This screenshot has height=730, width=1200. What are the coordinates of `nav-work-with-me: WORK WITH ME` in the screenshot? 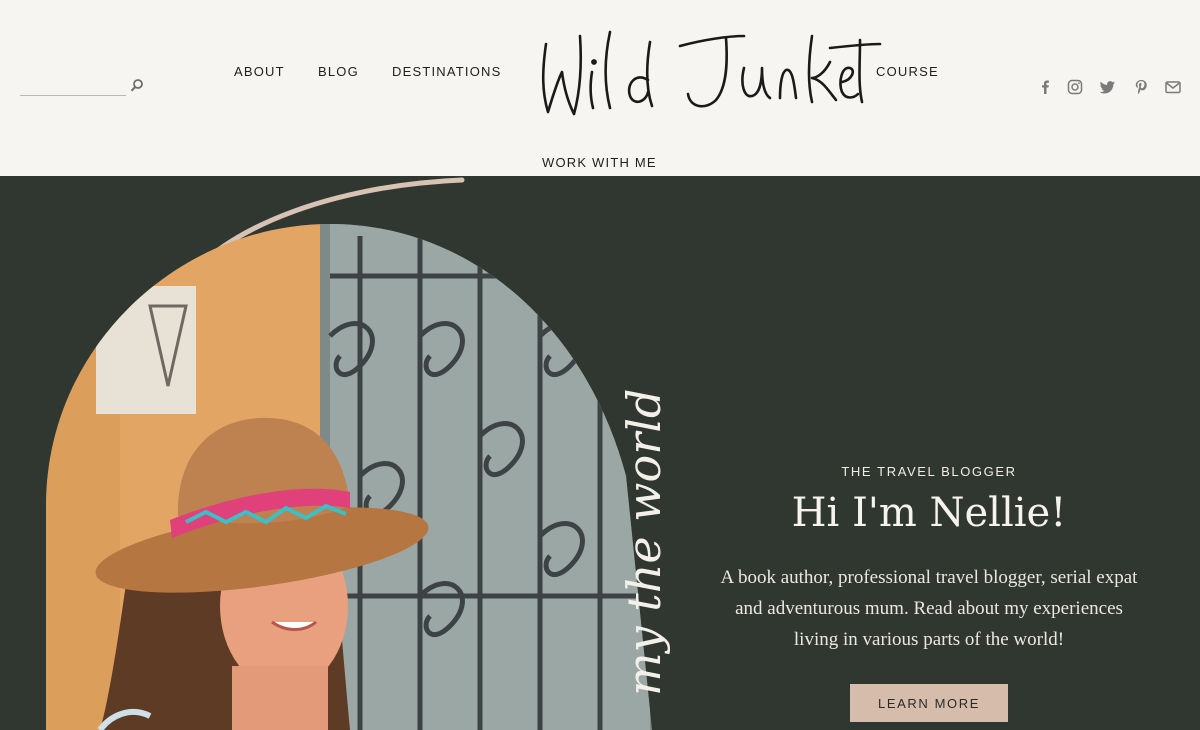 It's located at (599, 162).